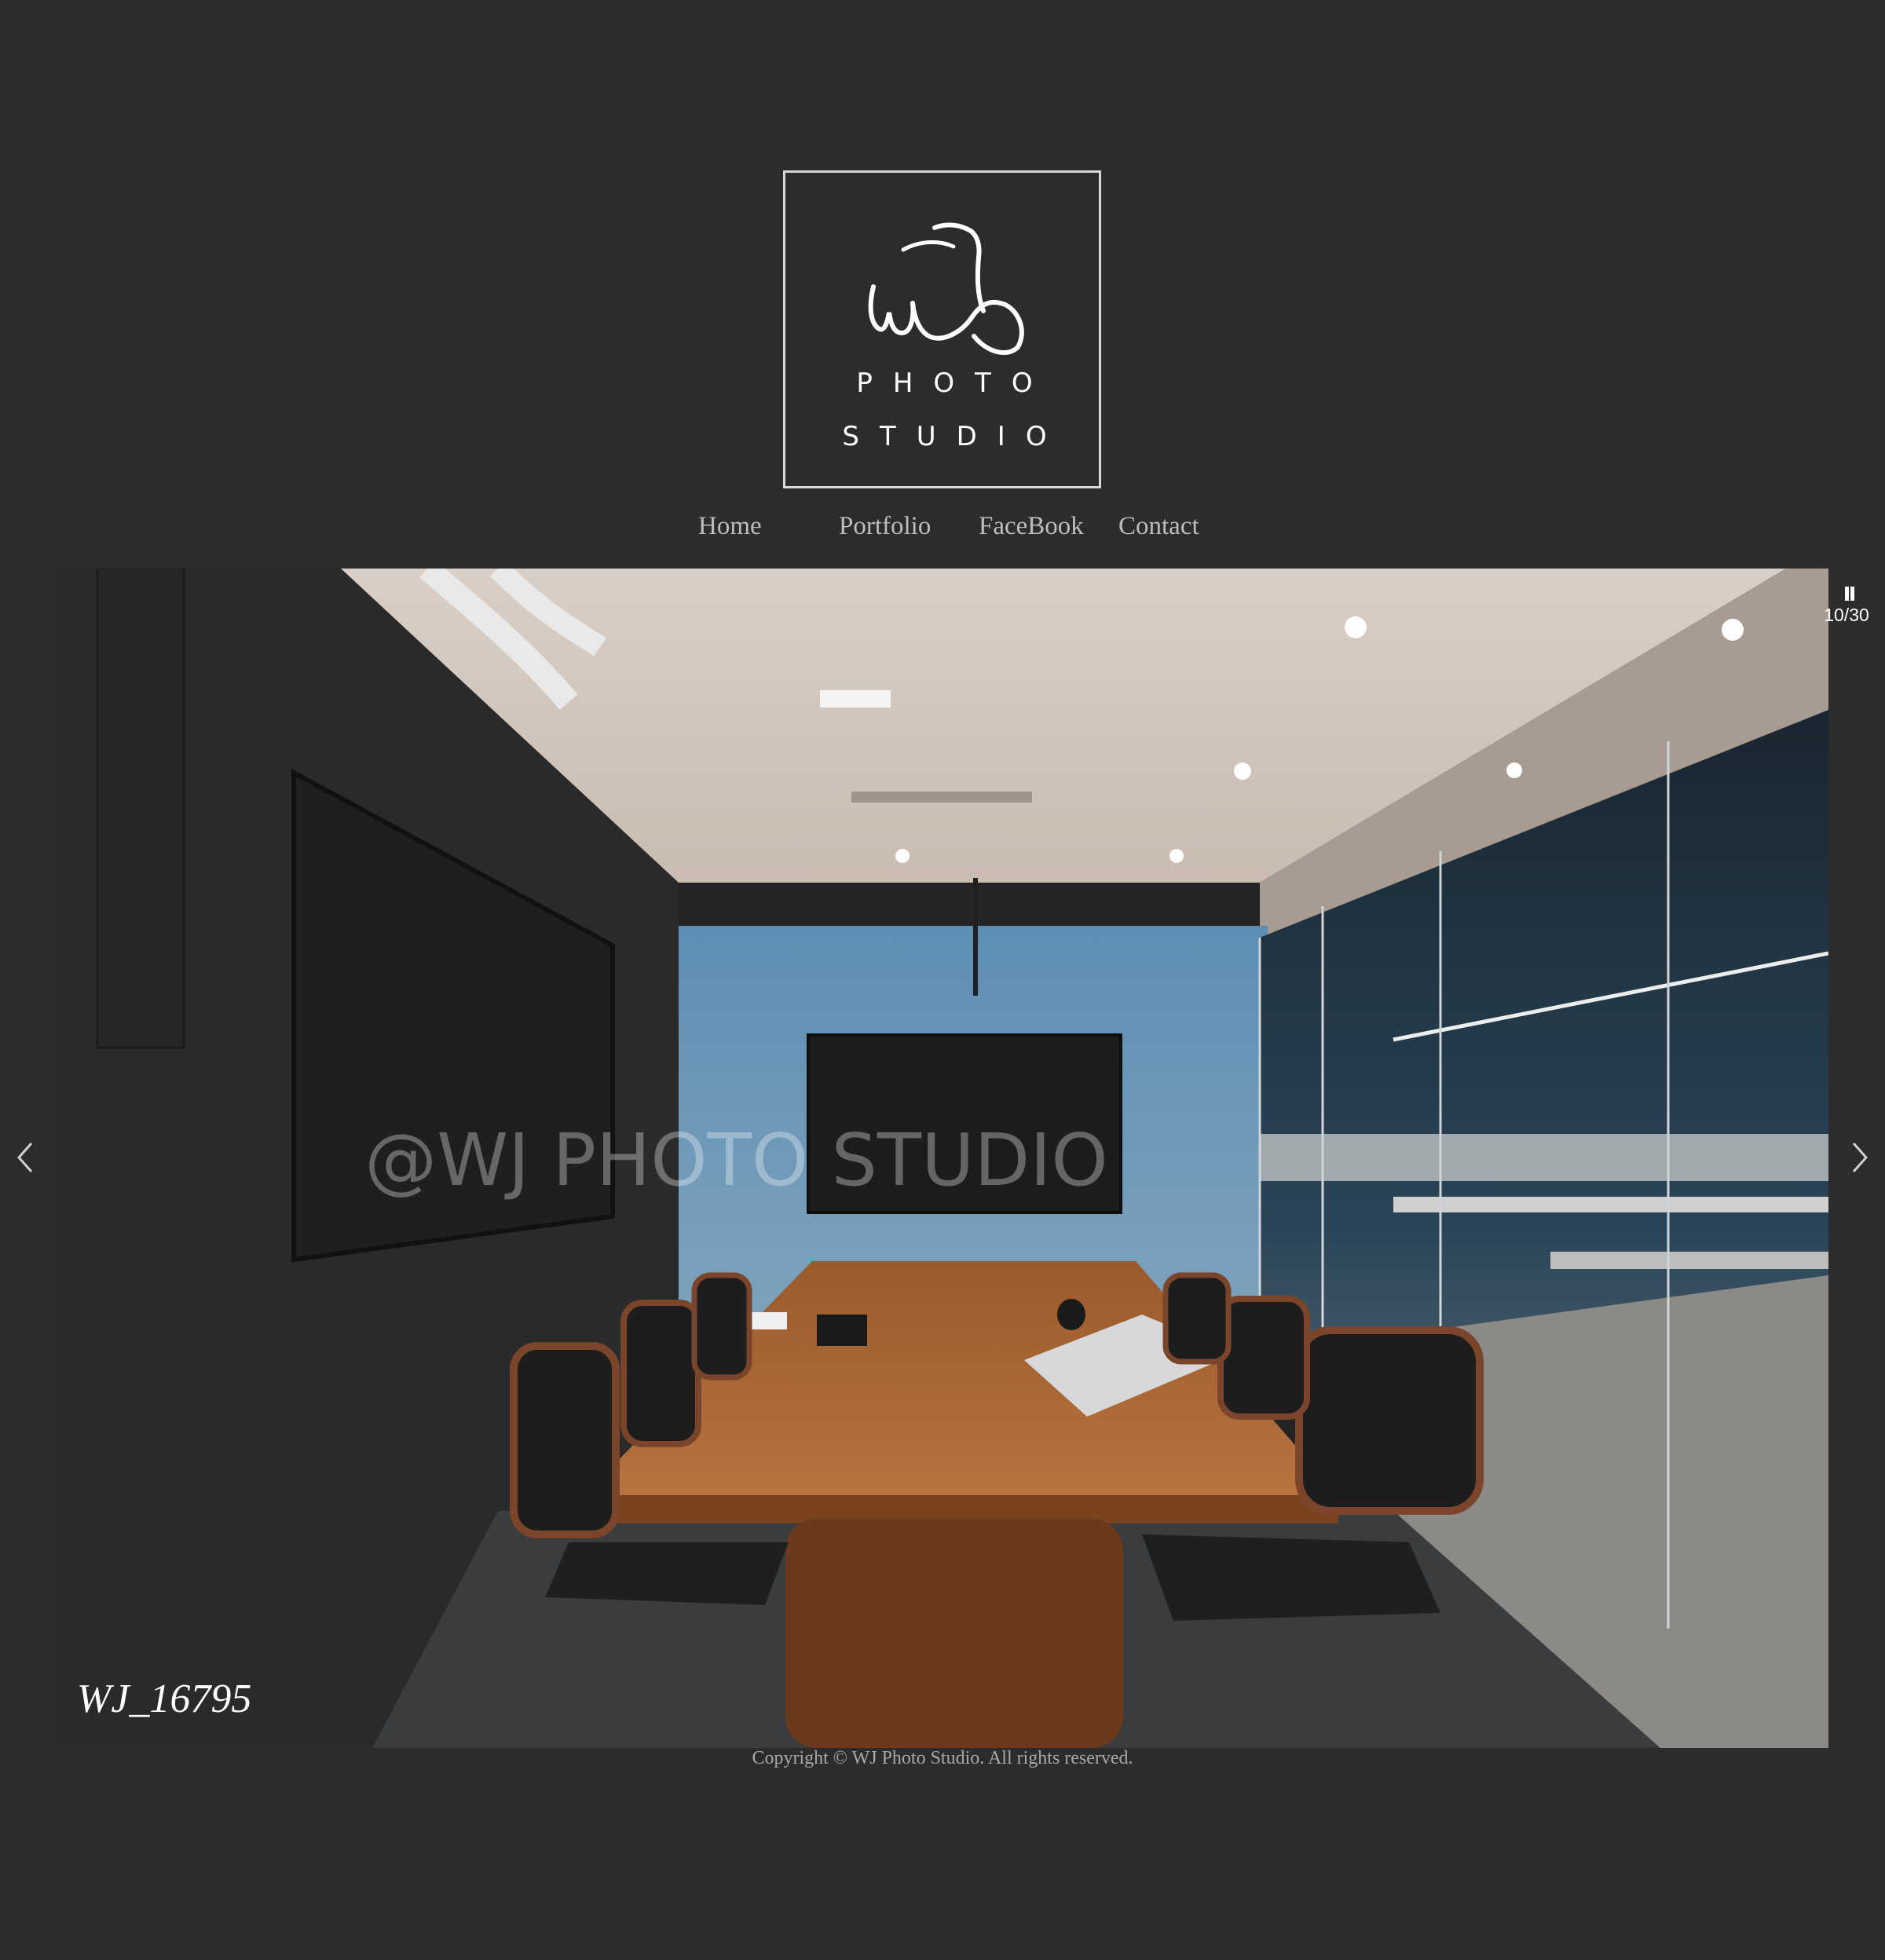  I want to click on logo-text-photo: PHOTO, so click(954, 383).